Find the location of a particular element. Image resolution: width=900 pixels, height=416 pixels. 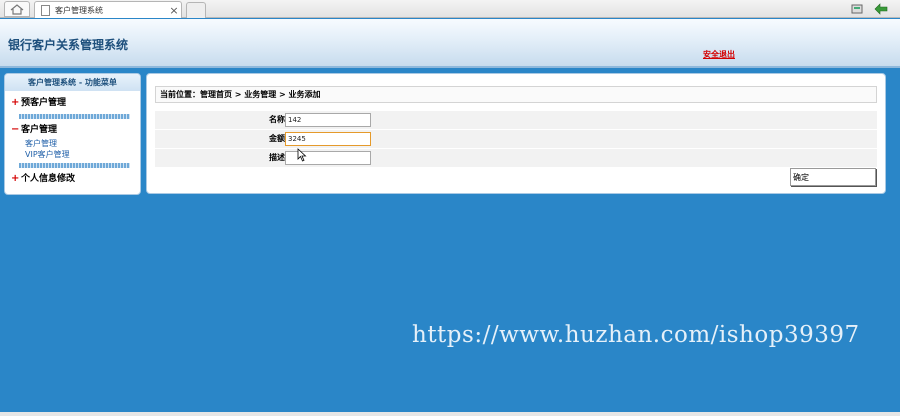

form-row-amount: 金额 is located at coordinates (516, 139).